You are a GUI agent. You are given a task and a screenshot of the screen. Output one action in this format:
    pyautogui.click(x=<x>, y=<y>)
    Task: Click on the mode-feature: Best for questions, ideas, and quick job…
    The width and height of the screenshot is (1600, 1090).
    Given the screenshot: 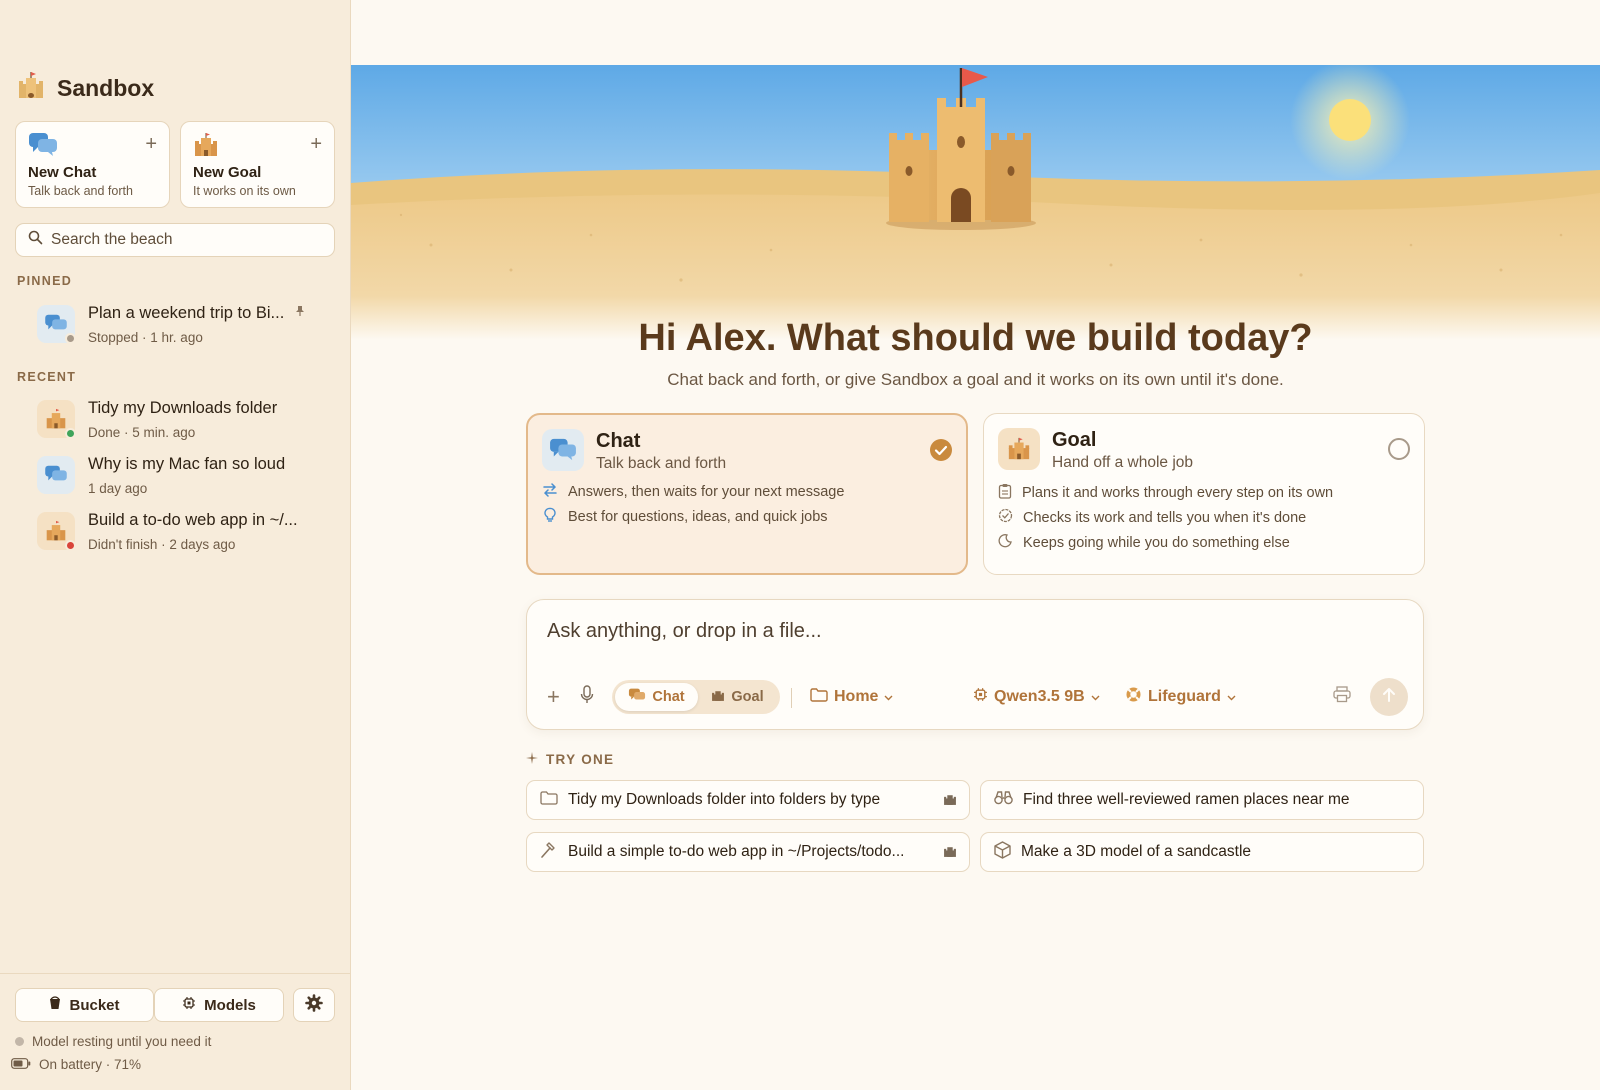 What is the action you would take?
    pyautogui.click(x=685, y=517)
    